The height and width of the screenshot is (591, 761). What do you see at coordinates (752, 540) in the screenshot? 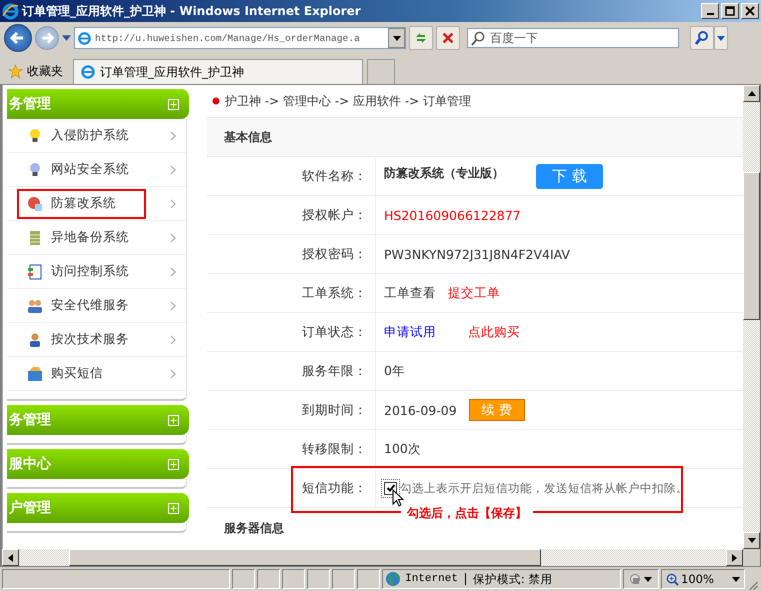
I see `arrow-down-icon` at bounding box center [752, 540].